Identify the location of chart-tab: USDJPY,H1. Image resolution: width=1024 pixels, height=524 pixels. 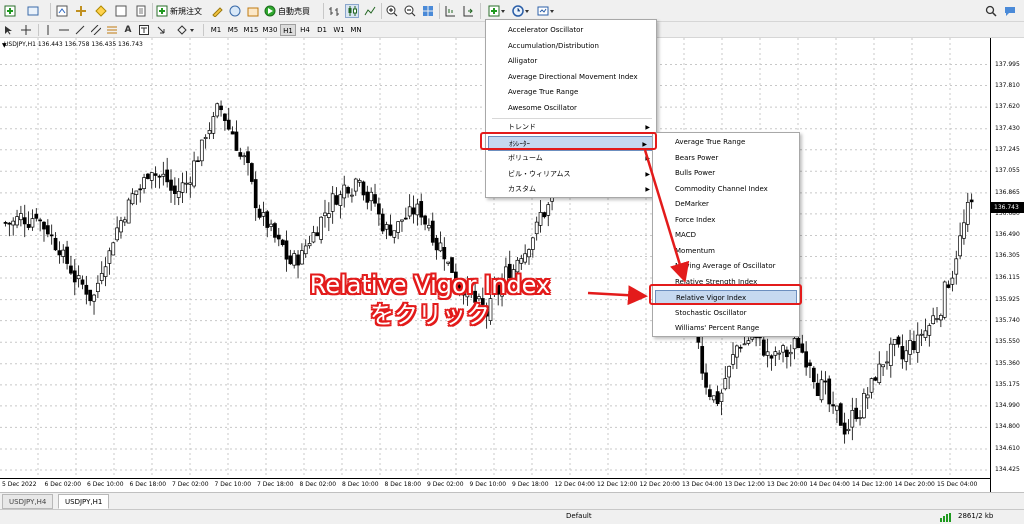
(84, 501).